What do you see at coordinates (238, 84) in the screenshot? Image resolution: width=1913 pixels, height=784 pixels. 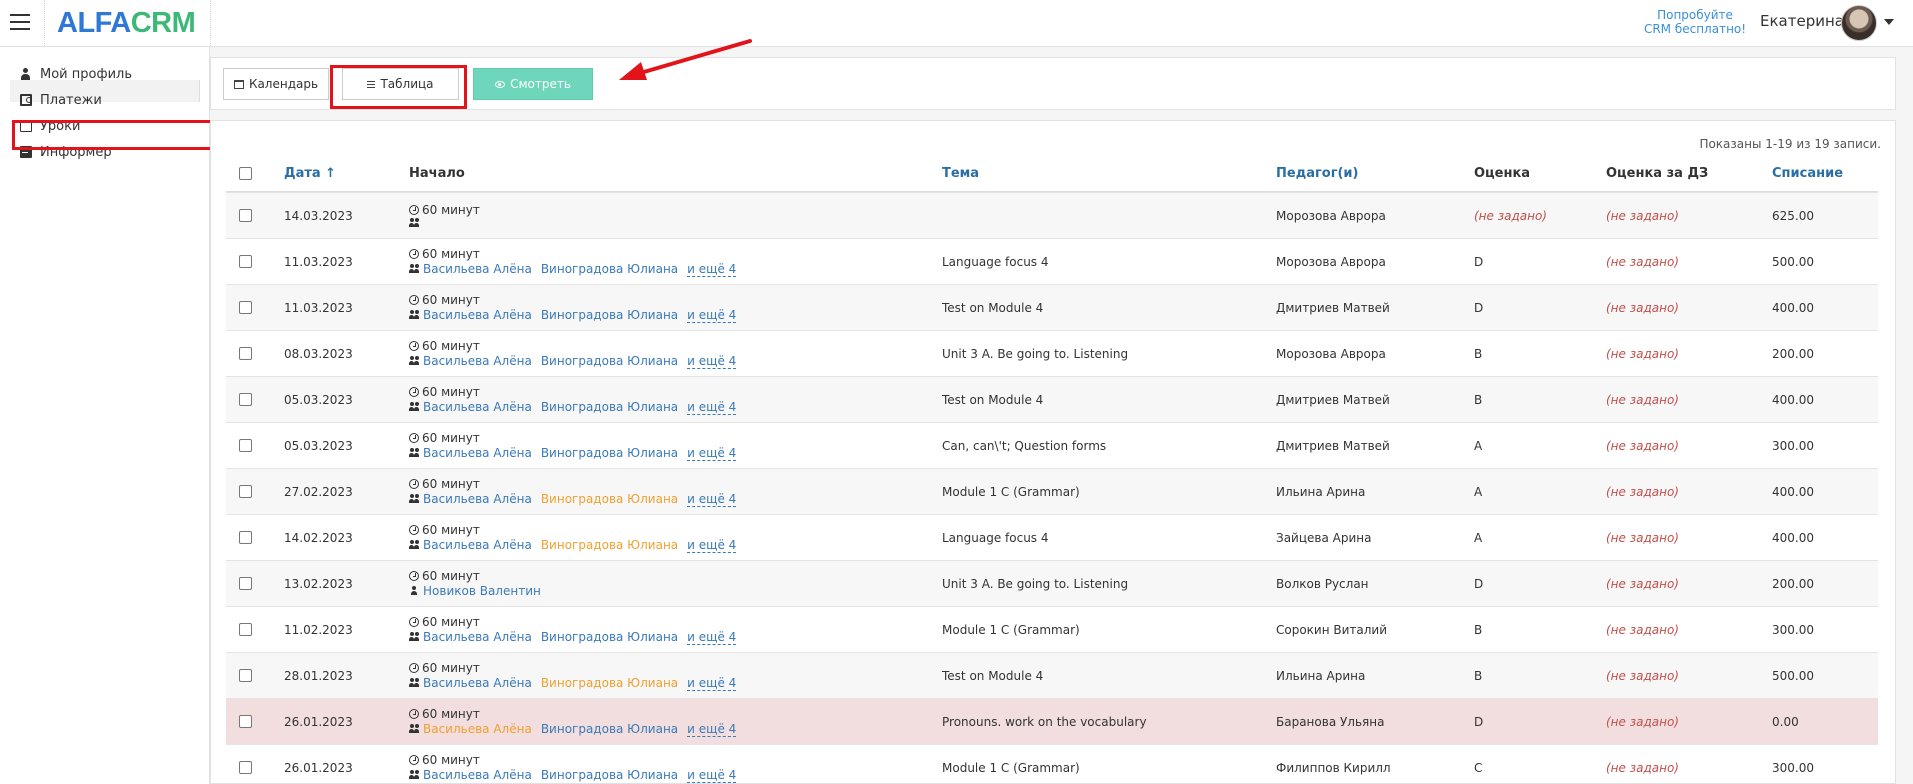 I see `calendar-icon` at bounding box center [238, 84].